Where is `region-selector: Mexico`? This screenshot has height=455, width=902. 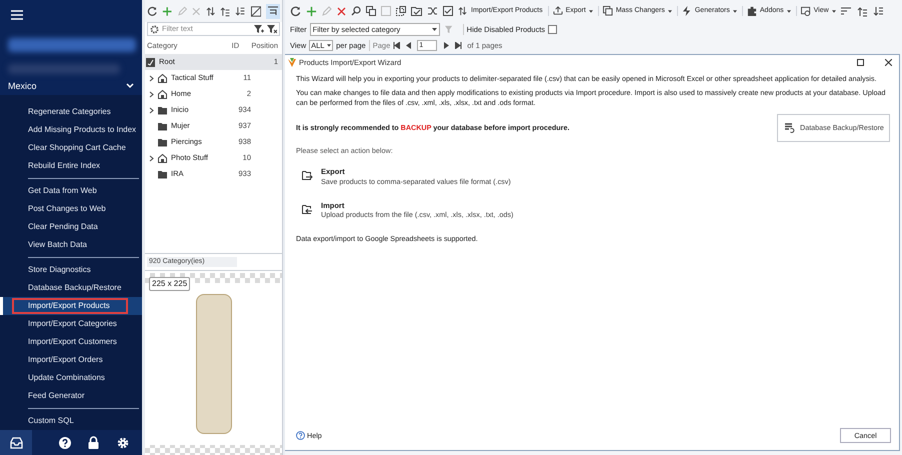
region-selector: Mexico is located at coordinates (71, 86).